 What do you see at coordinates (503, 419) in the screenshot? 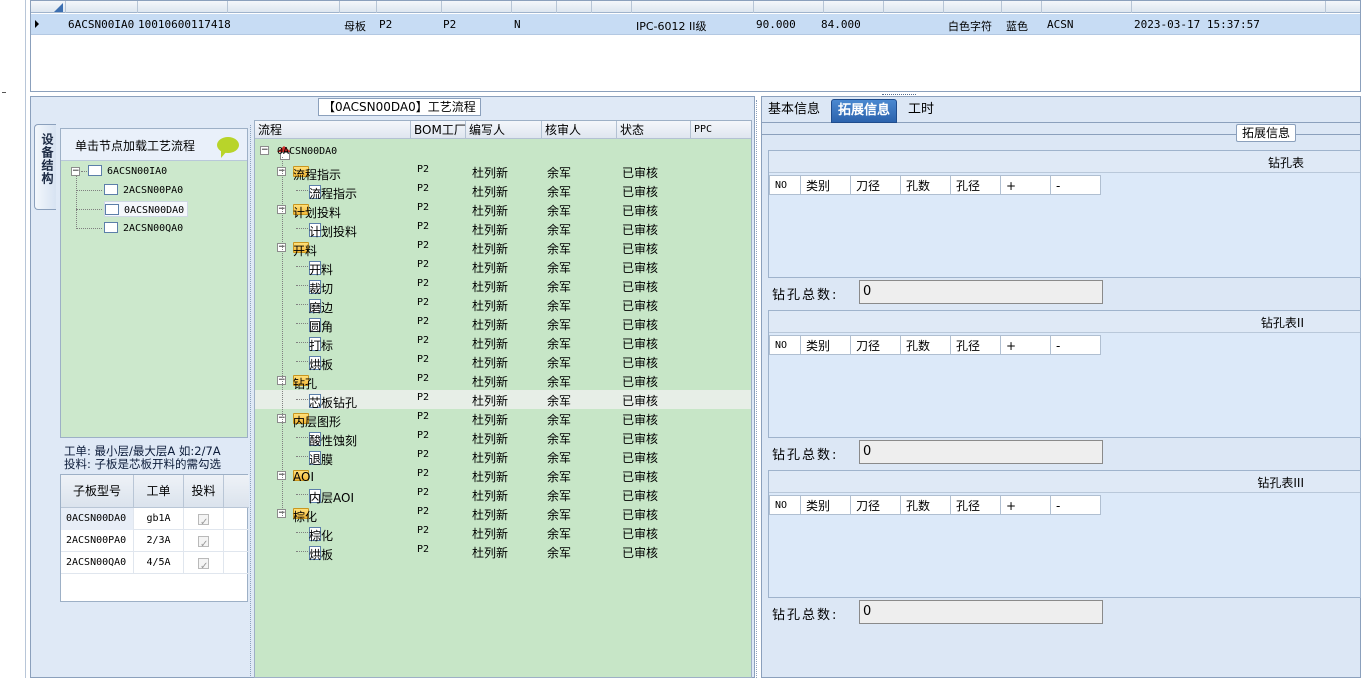
I see `process-group-row: − 内层图形 P2 杜列新 余军 已审核` at bounding box center [503, 419].